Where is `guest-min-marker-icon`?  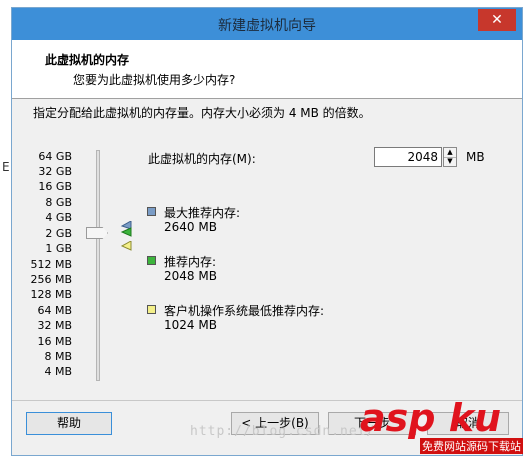
guest-min-marker-icon is located at coordinates (126, 246).